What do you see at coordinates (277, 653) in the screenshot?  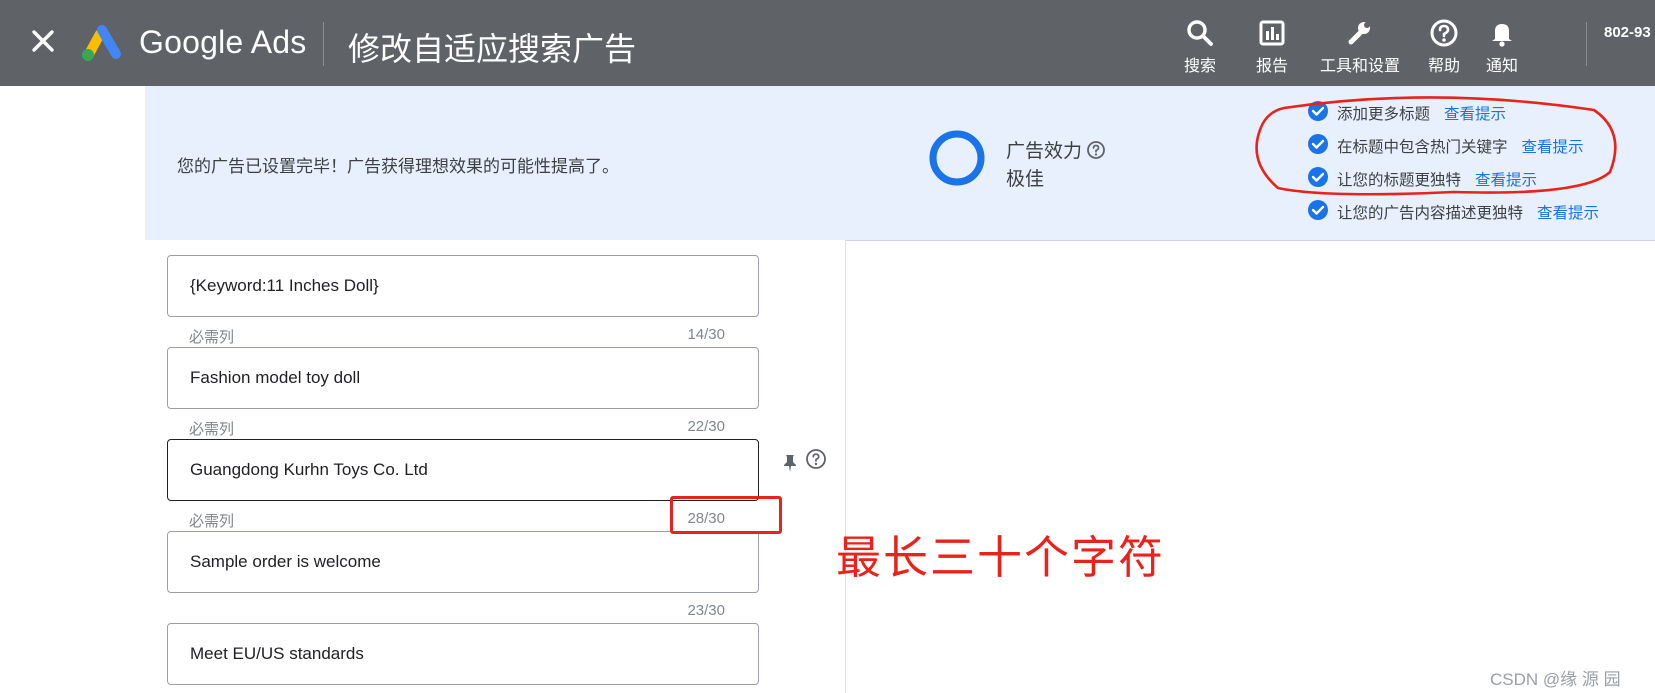 I see `headline-value: Meet EU/US standards` at bounding box center [277, 653].